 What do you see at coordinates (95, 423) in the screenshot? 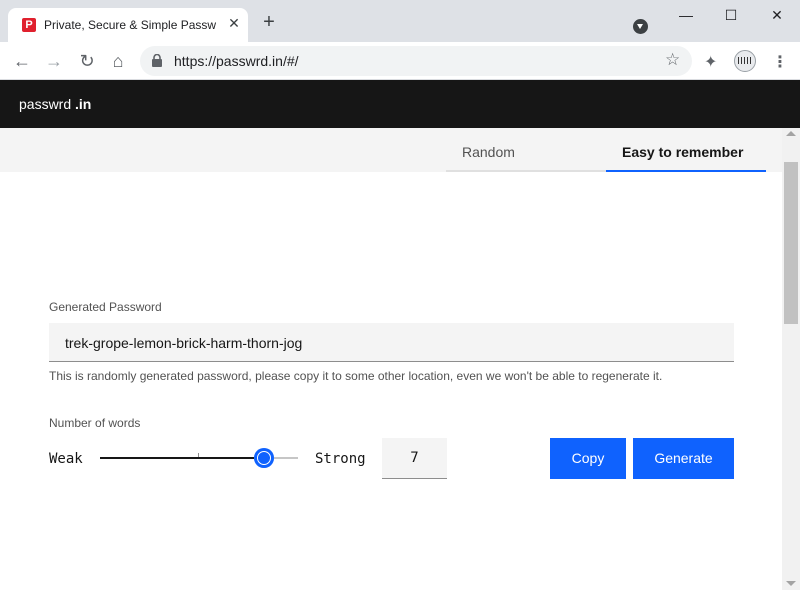
I see `number-of-words-label: Number of words` at bounding box center [95, 423].